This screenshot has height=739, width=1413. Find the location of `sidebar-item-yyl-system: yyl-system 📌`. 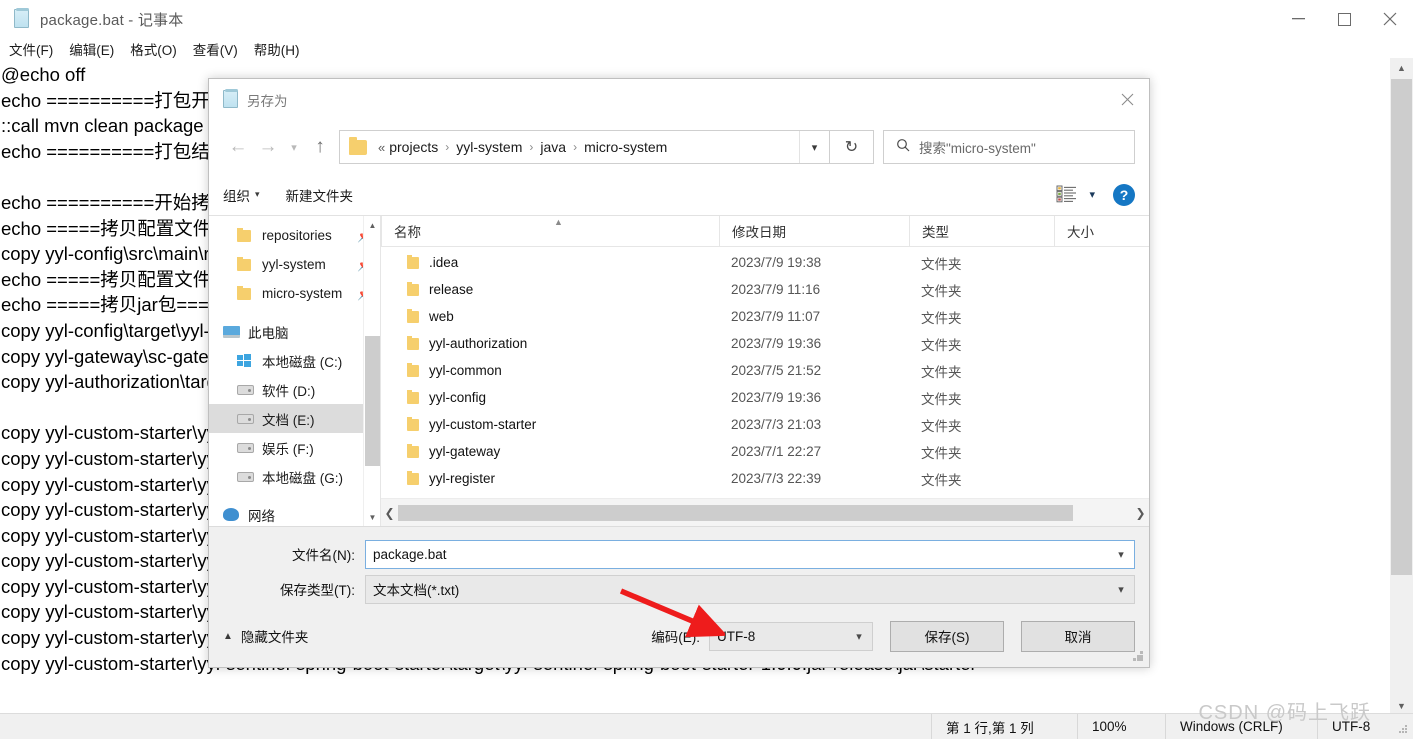

sidebar-item-yyl-system: yyl-system 📌 is located at coordinates (294, 264).